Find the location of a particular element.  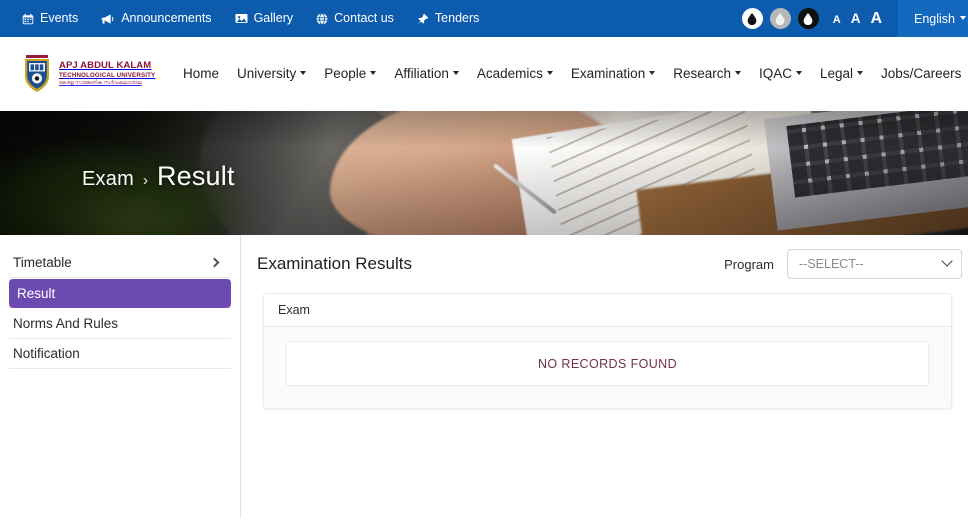

results-panel-body: NO RECORDS FOUND is located at coordinates (607, 367).